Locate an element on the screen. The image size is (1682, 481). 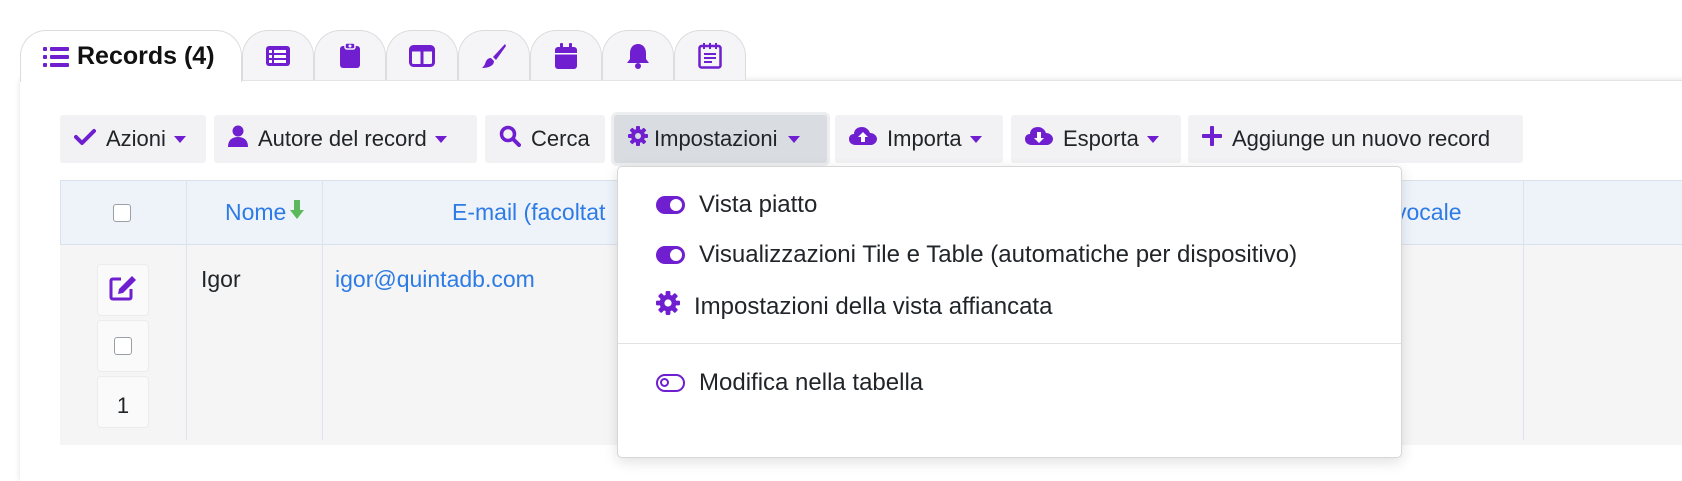
search-label: Cerca is located at coordinates (560, 138).